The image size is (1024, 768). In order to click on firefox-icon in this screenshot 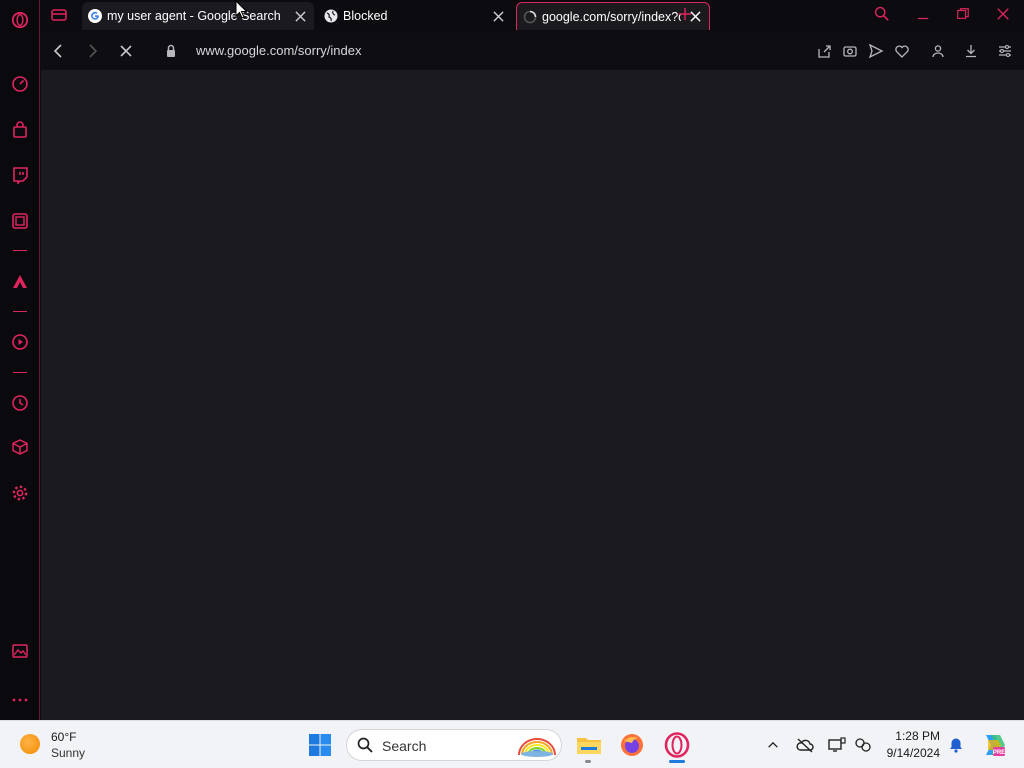, I will do `click(632, 745)`.